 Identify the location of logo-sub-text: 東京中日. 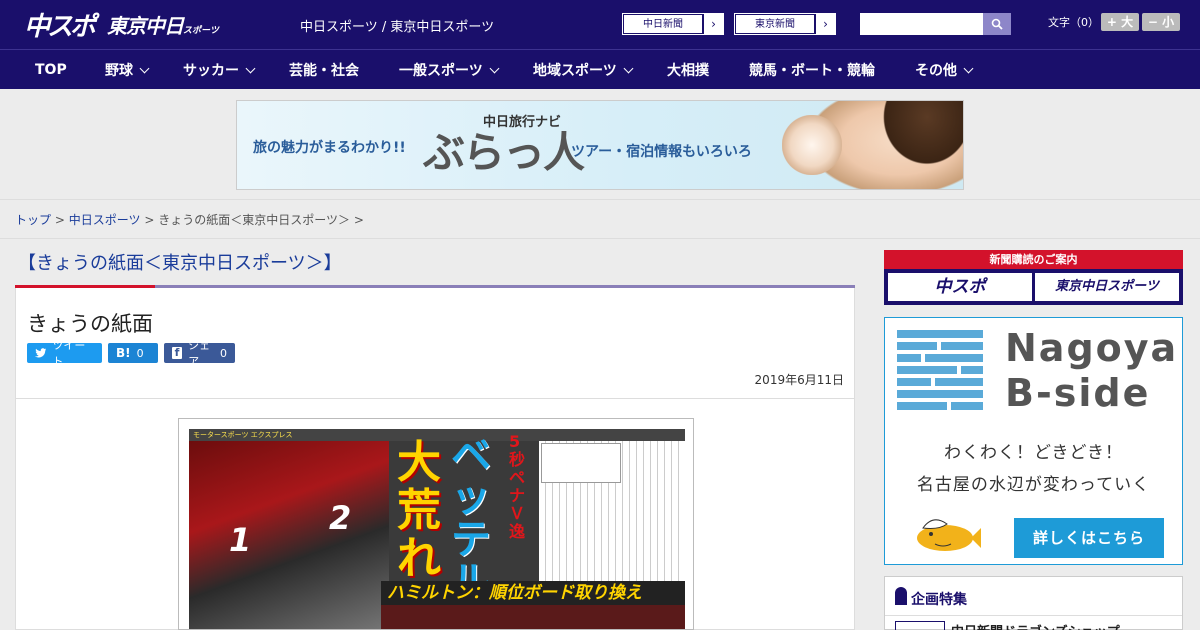
(145, 25).